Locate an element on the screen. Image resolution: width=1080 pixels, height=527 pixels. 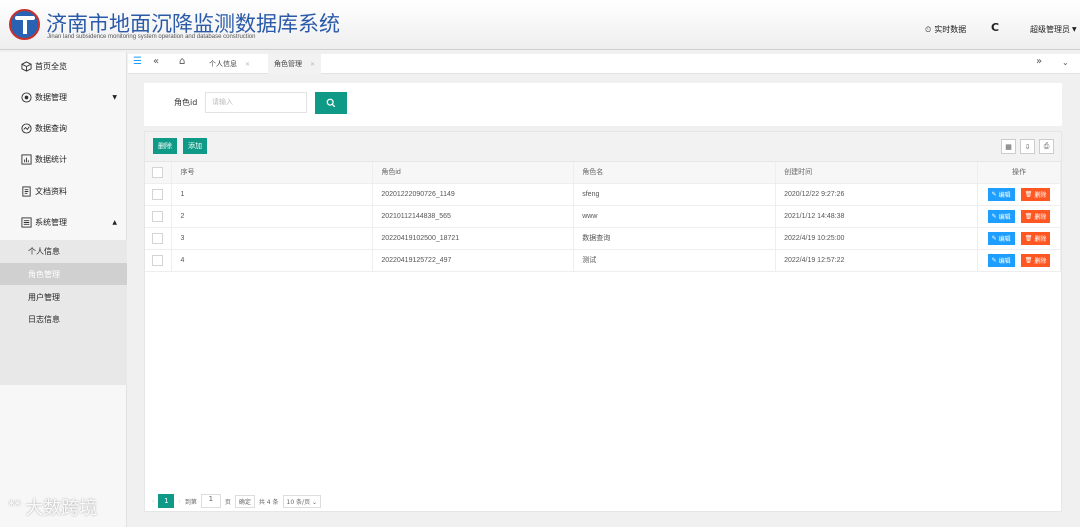
search-button is located at coordinates (331, 103).